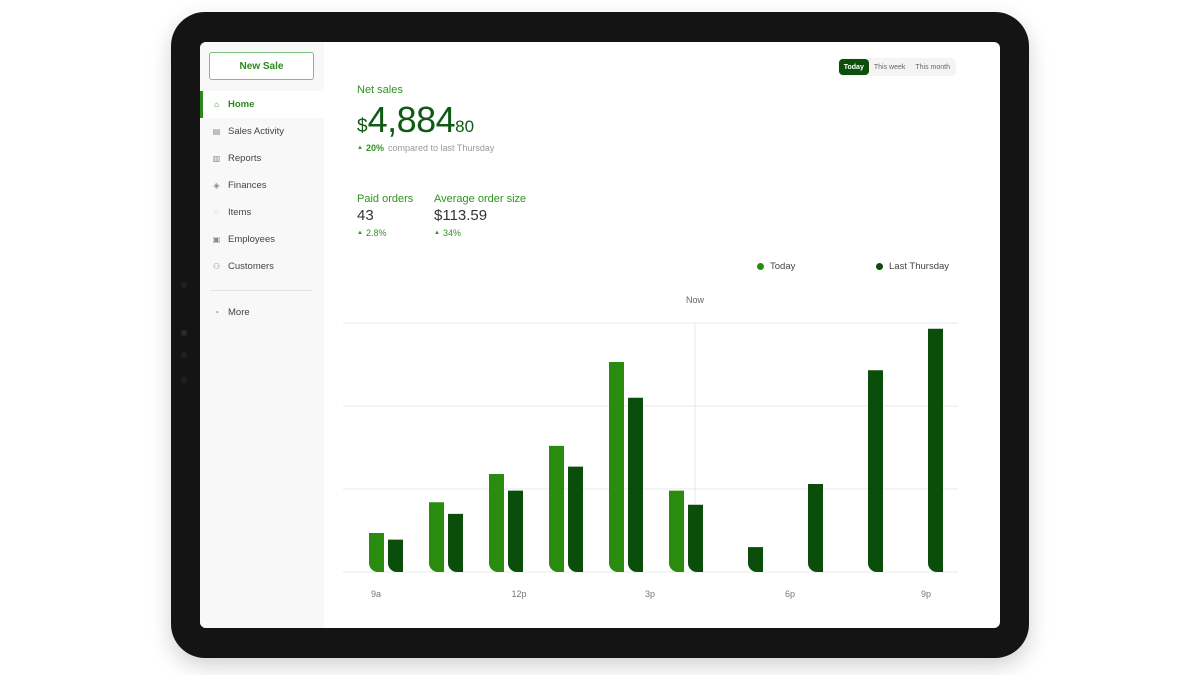  What do you see at coordinates (251, 239) in the screenshot?
I see `sidebar-item-label: Employees` at bounding box center [251, 239].